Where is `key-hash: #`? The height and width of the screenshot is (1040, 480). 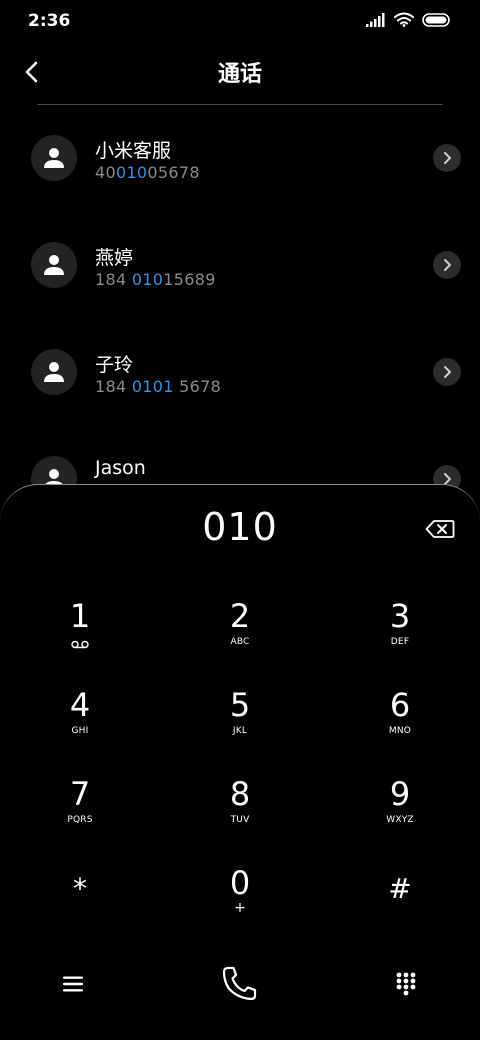
key-hash: # is located at coordinates (400, 905).